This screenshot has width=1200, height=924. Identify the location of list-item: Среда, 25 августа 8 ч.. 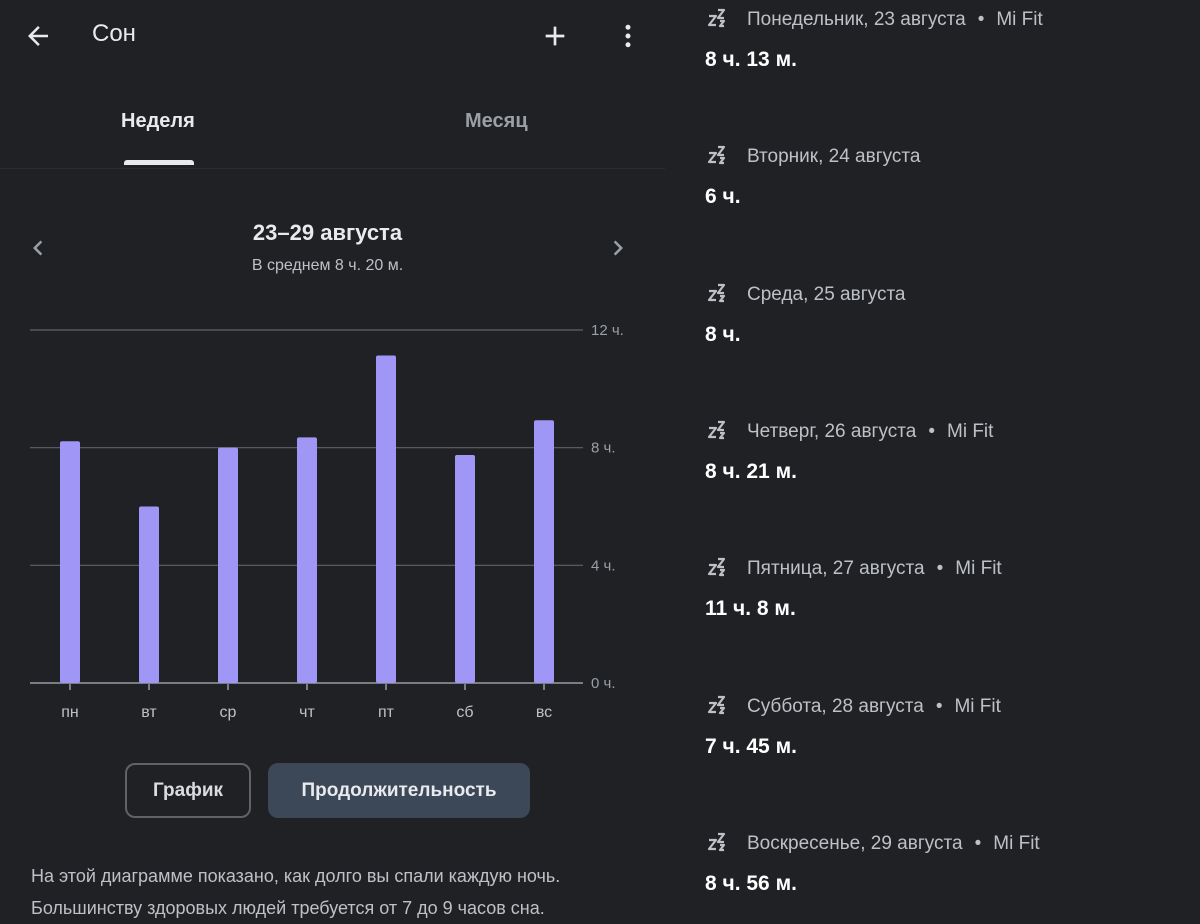
(945, 319).